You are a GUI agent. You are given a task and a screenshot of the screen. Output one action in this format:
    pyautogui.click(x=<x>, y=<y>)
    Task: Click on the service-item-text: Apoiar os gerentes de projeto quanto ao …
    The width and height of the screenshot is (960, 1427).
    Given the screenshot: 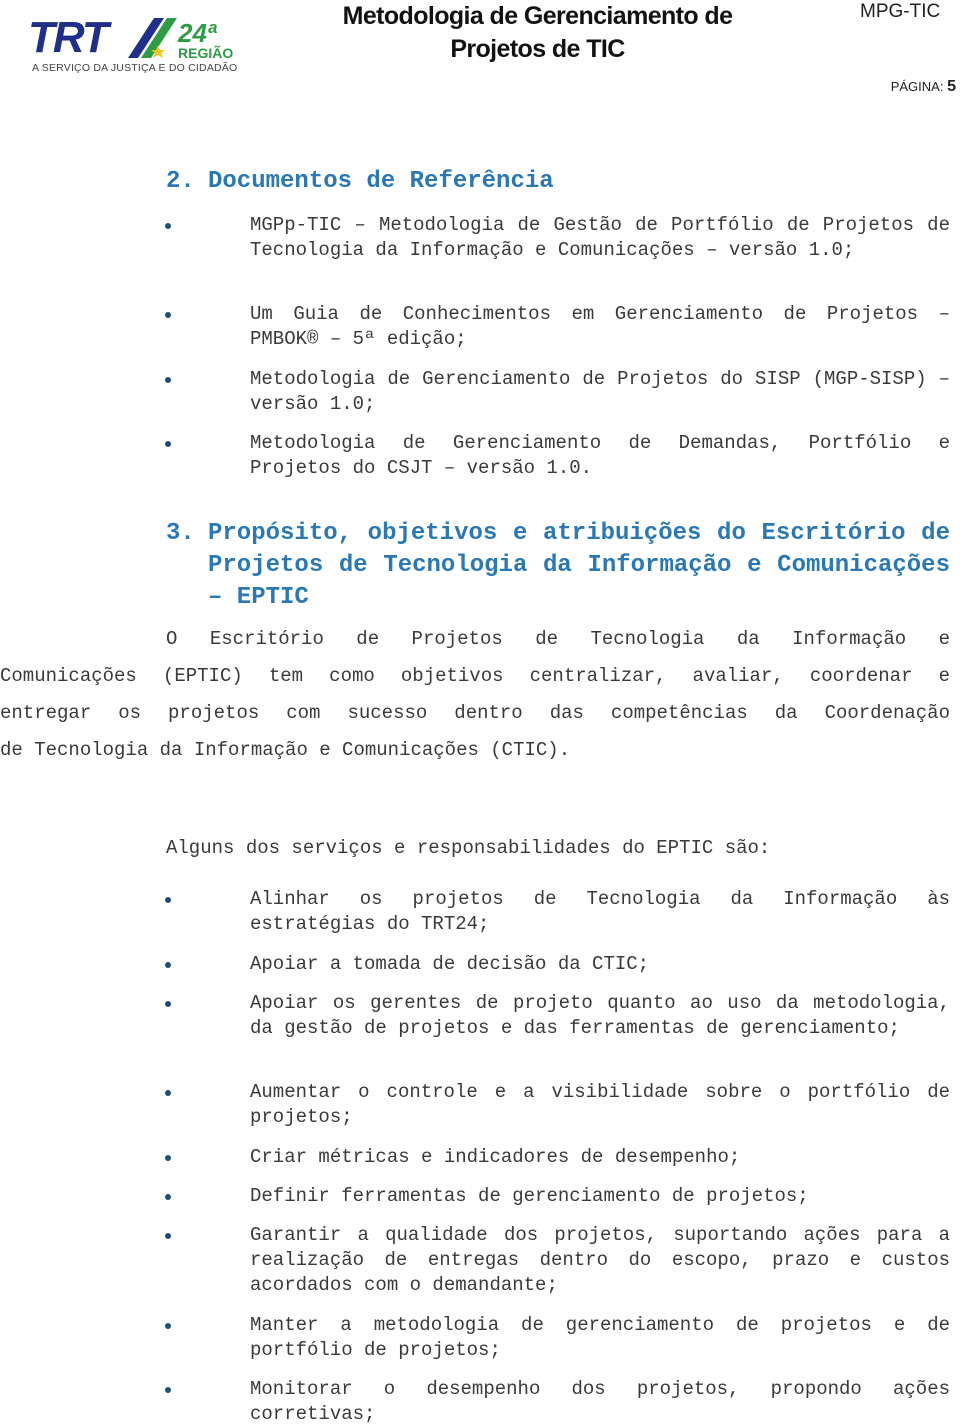 What is the action you would take?
    pyautogui.click(x=600, y=1015)
    